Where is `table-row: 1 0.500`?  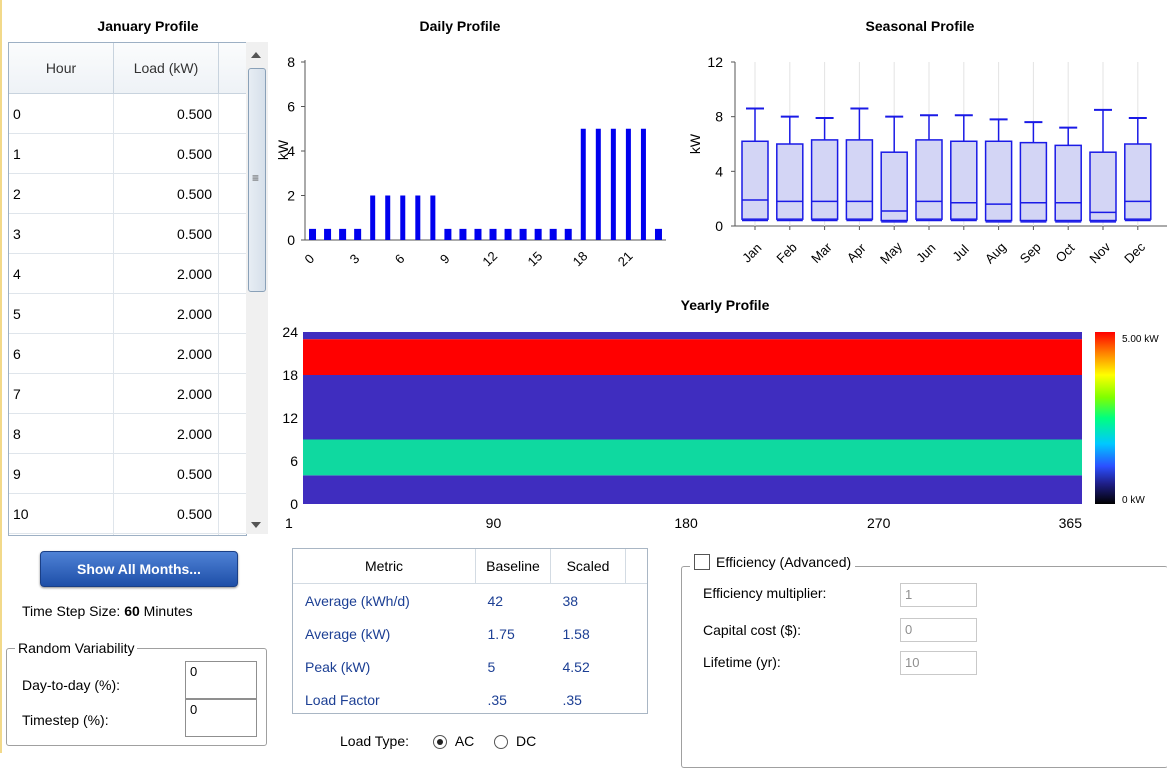
table-row: 1 0.500 is located at coordinates (127, 154).